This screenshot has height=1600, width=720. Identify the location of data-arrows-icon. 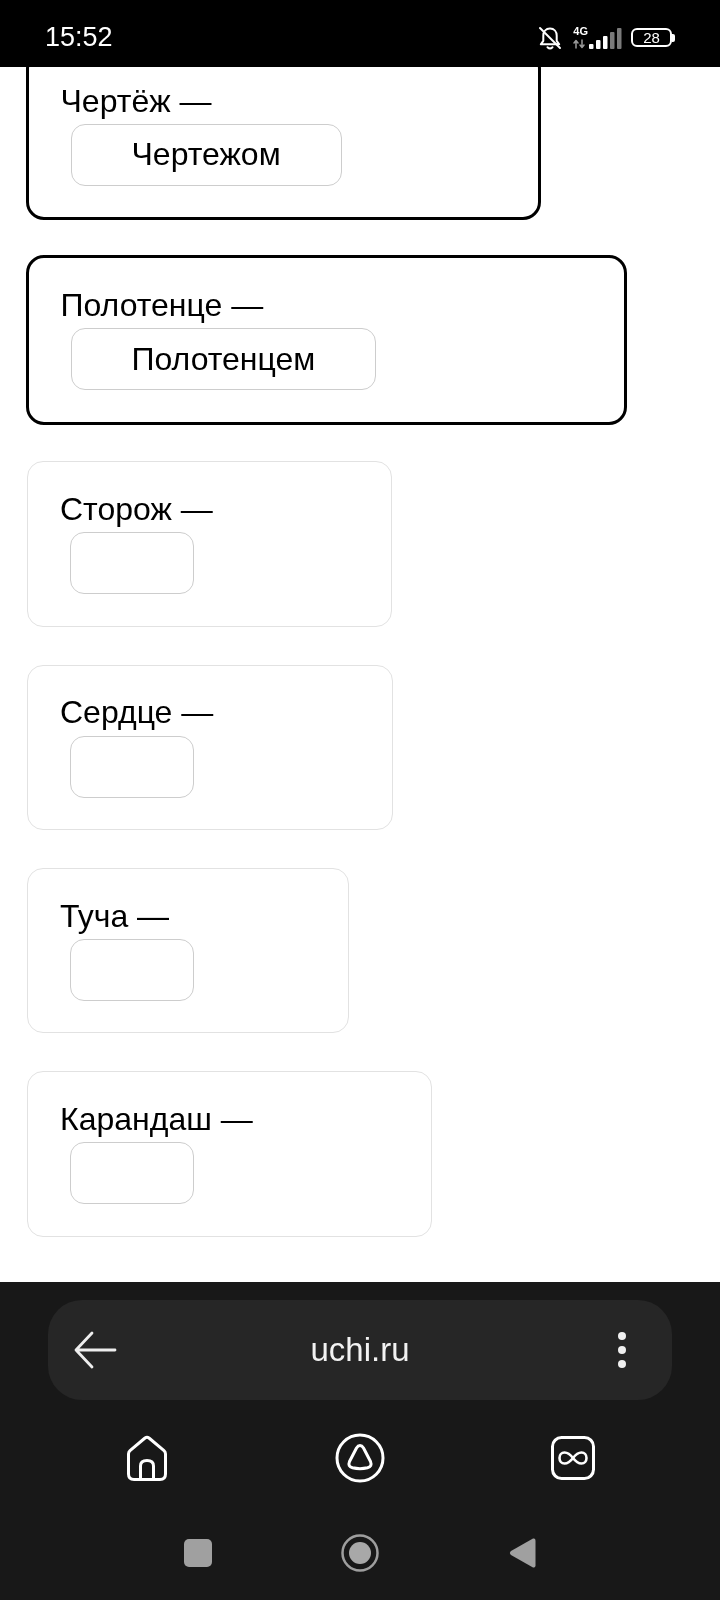
(579, 44).